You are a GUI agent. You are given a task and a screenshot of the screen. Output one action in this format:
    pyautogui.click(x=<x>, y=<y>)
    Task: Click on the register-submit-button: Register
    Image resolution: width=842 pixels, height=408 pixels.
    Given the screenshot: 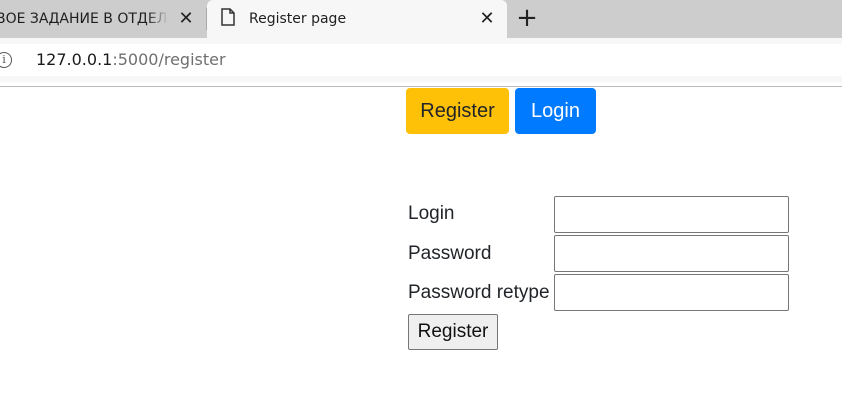 What is the action you would take?
    pyautogui.click(x=453, y=332)
    